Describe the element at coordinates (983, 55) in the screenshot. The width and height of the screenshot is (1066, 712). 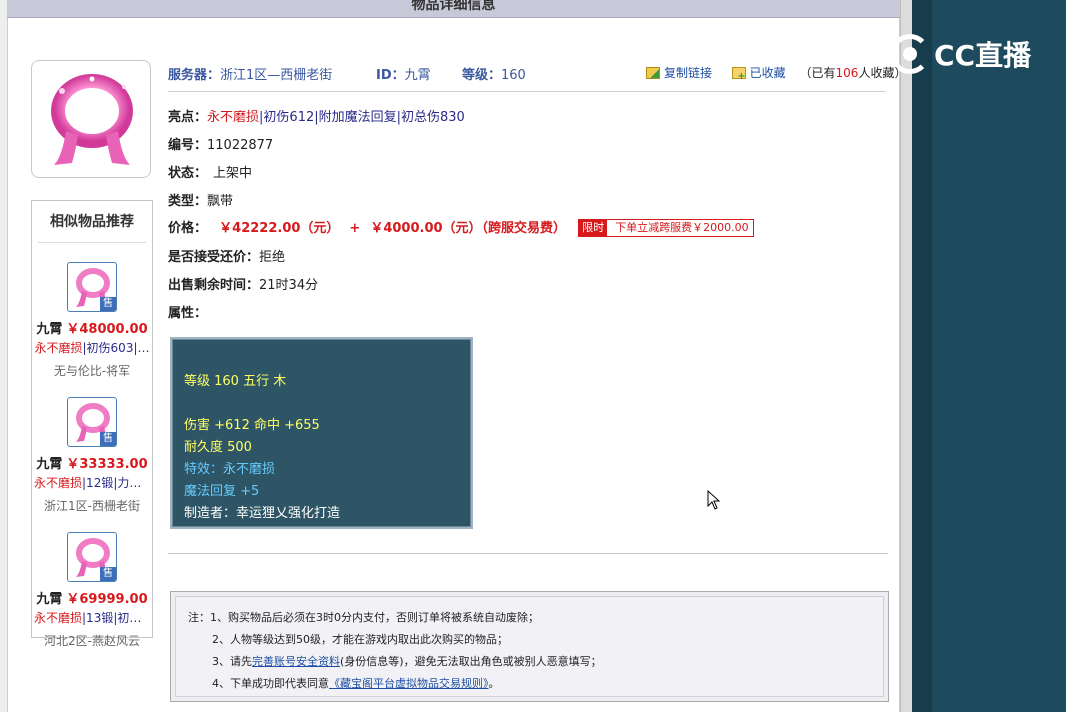
I see `cc-logo-text: CC直播` at that location.